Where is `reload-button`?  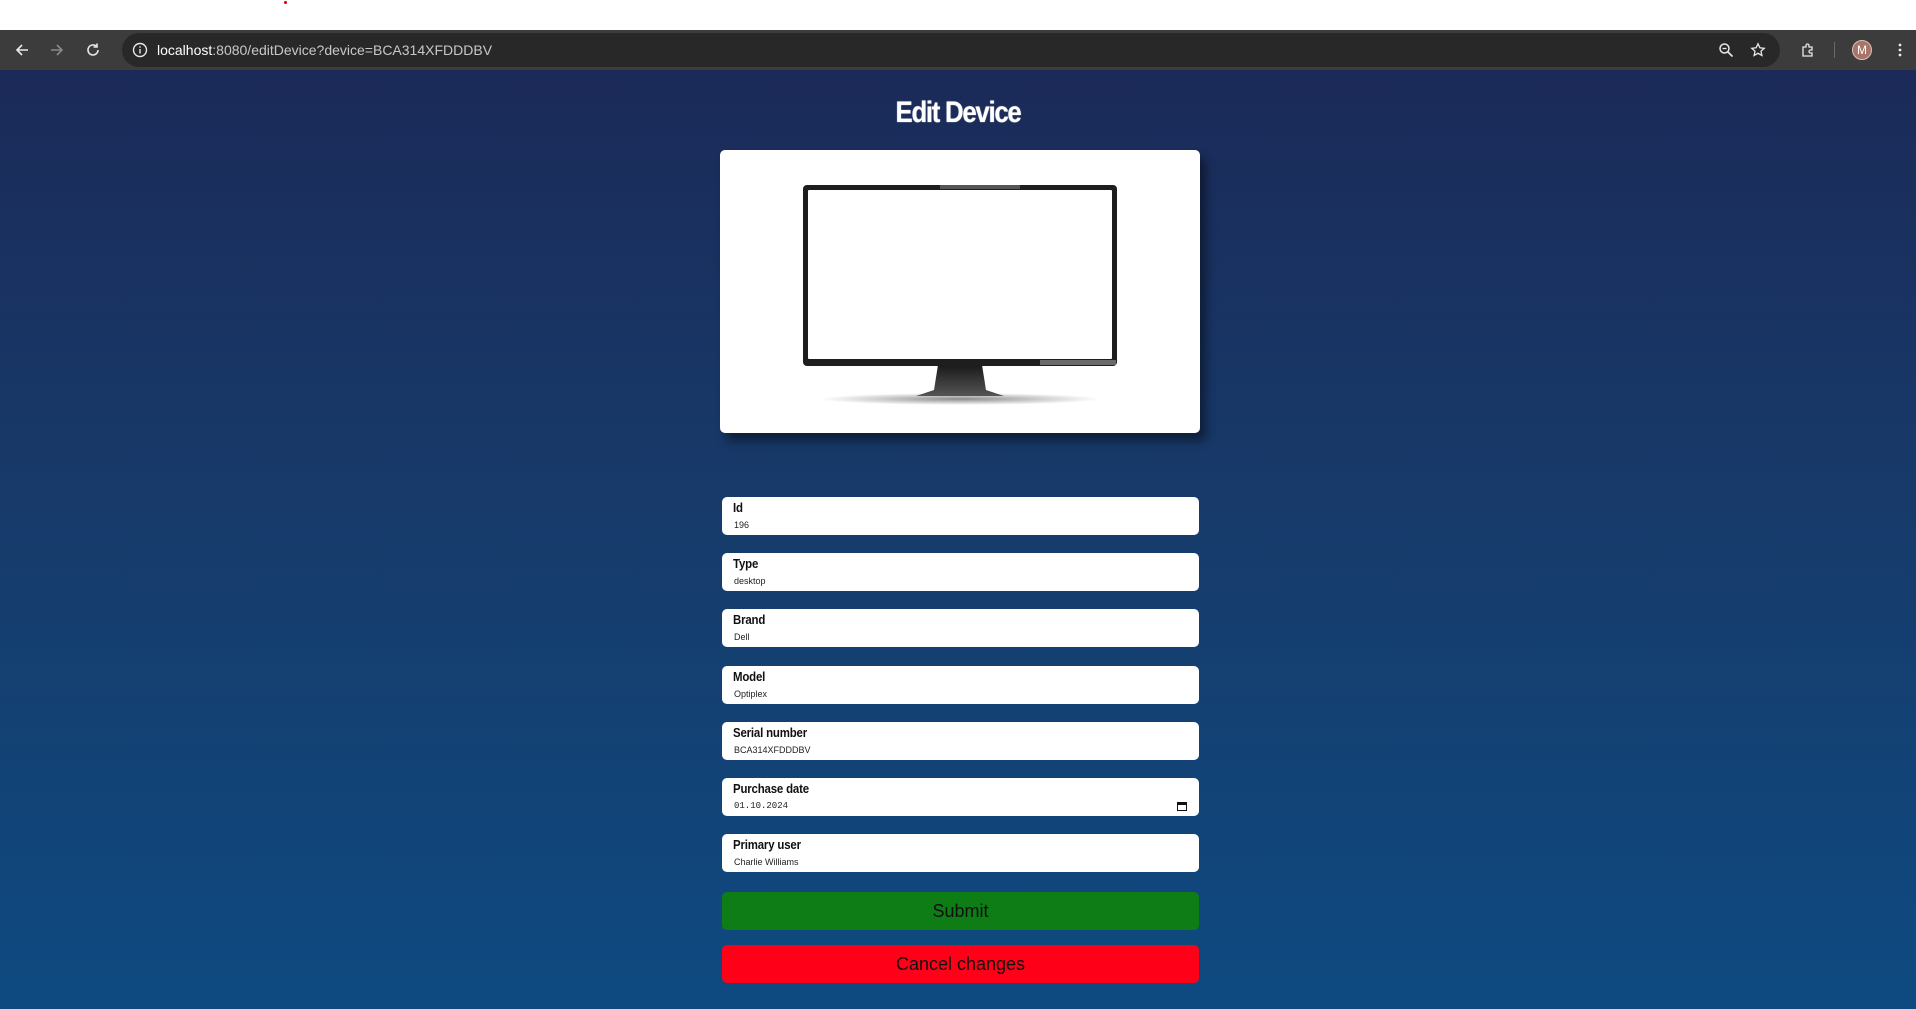 reload-button is located at coordinates (93, 50).